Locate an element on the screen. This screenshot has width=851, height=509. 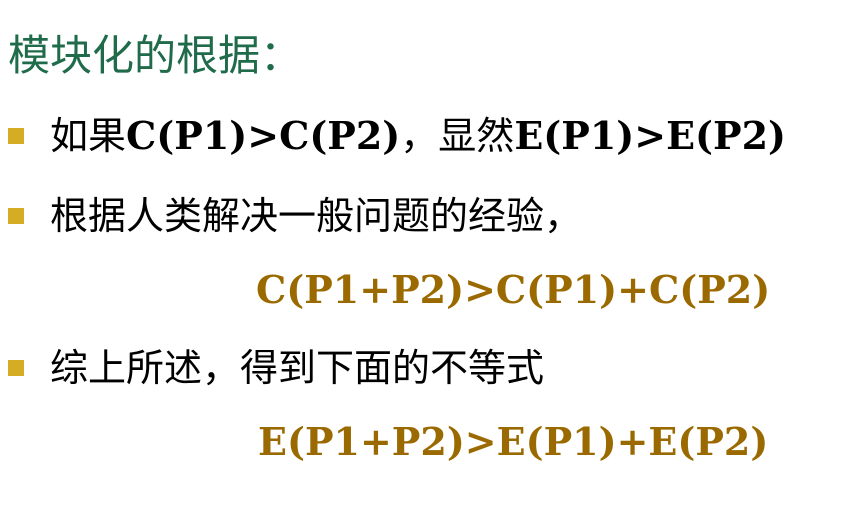
formula-complexity: C(P1+P2)>C(P1)+C(P2) is located at coordinates (513, 289).